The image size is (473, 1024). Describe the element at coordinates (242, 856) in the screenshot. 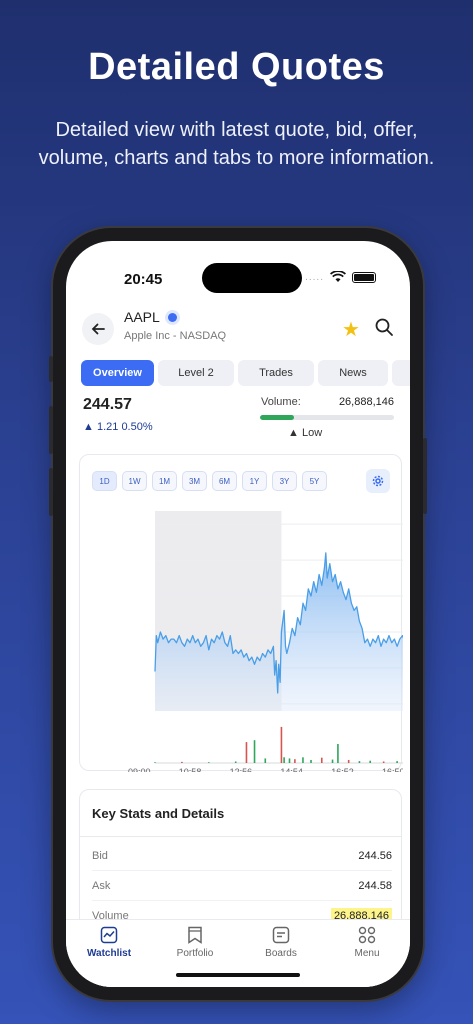

I see `stat-row-bid: Bid 244.56` at that location.